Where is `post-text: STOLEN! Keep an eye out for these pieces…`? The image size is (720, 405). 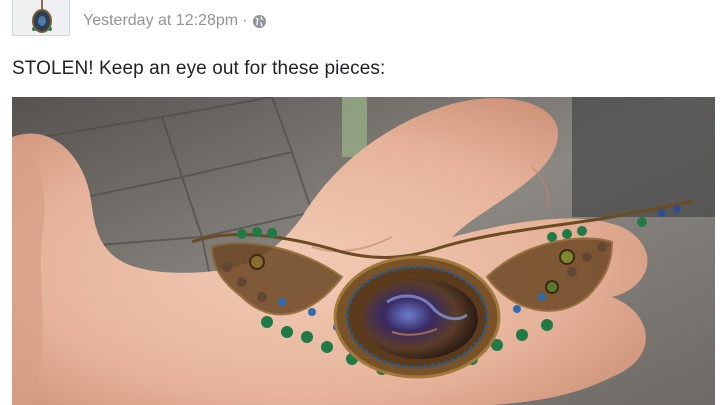
post-text: STOLEN! Keep an eye out for these pieces… is located at coordinates (199, 68).